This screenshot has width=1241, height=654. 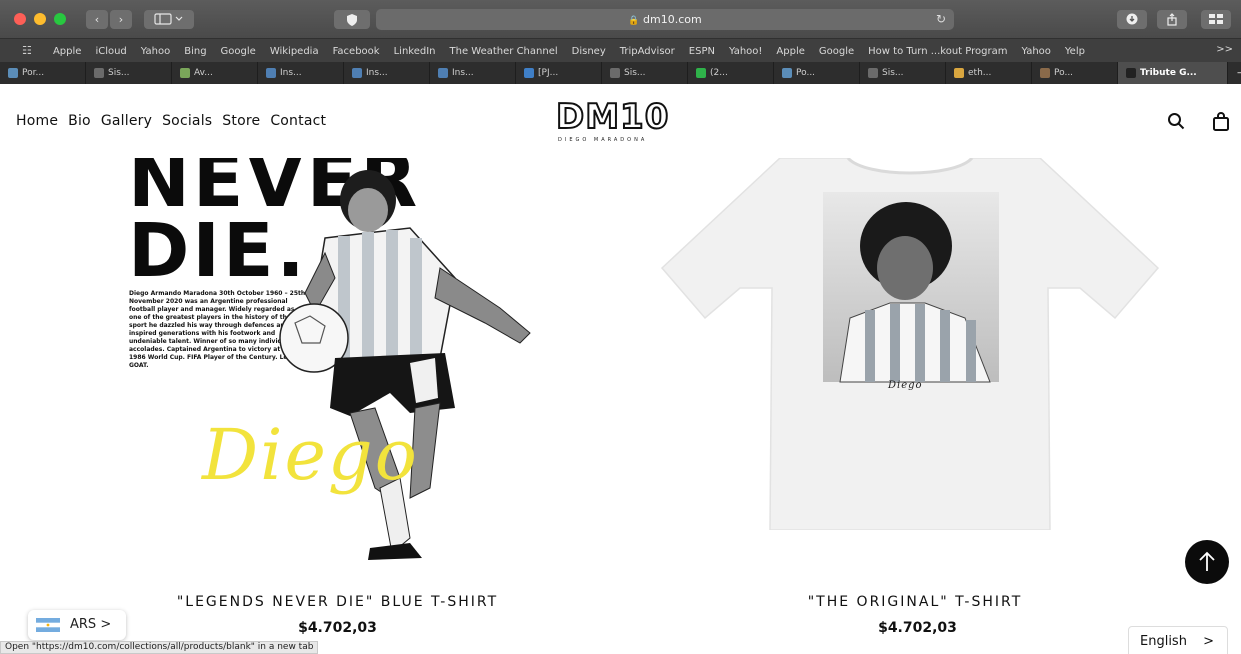 What do you see at coordinates (1221, 121) in the screenshot?
I see `cart-bag-icon` at bounding box center [1221, 121].